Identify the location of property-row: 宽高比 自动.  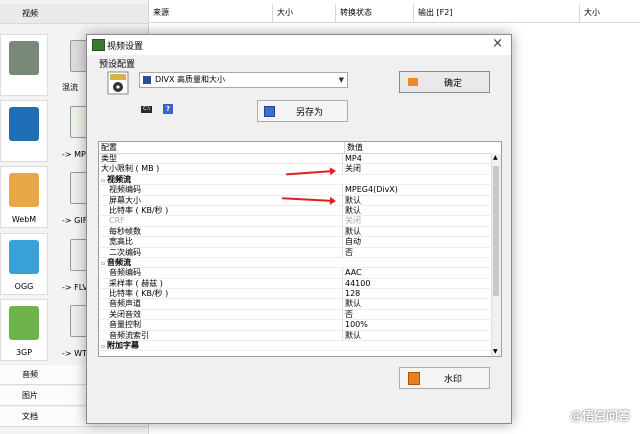
(295, 242).